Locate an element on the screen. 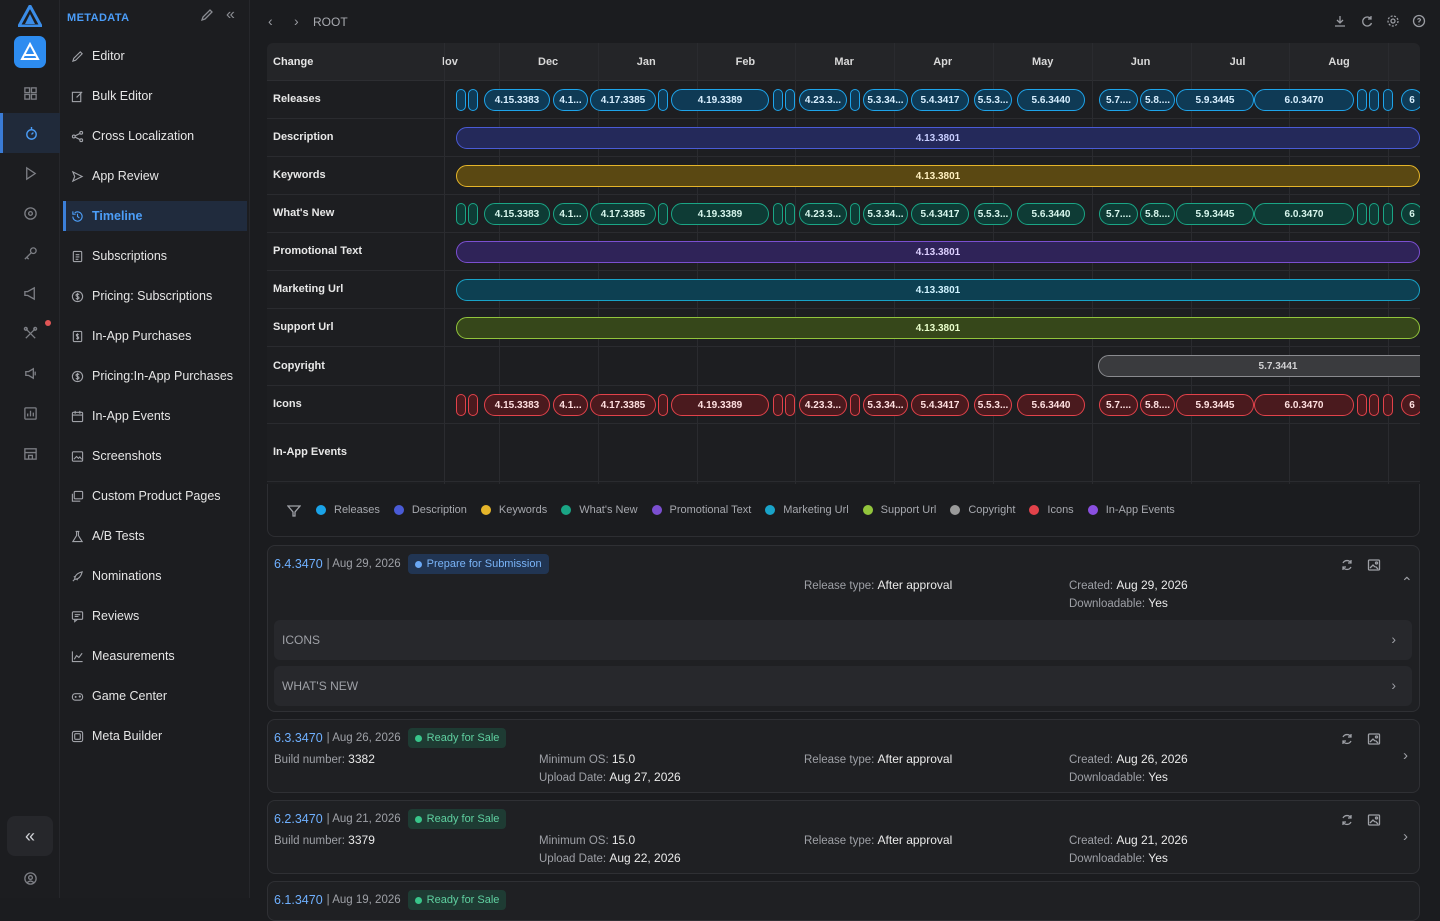  filter-icon is located at coordinates (294, 512).